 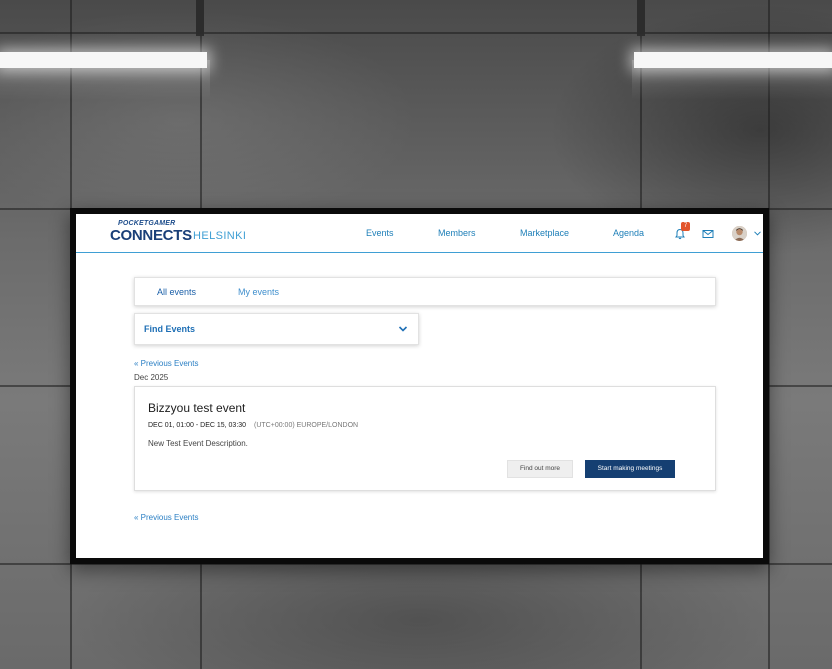 I want to click on start-making-meetings-button: Start making meetings, so click(x=630, y=469).